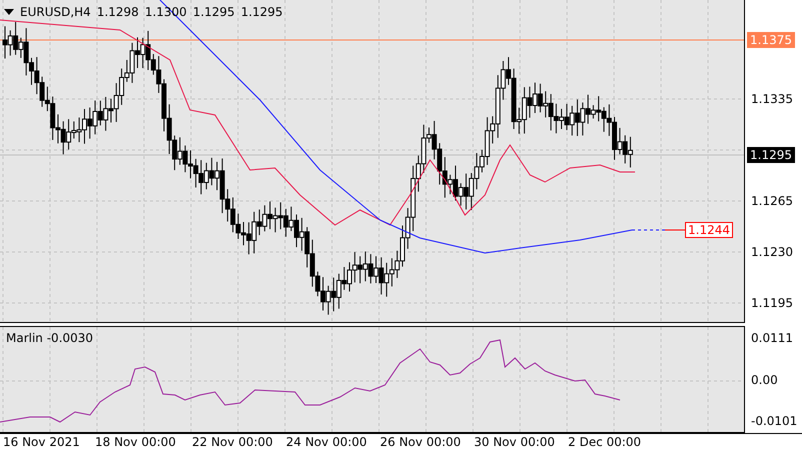  I want to click on indicator-tick: -0.0101, so click(774, 421).